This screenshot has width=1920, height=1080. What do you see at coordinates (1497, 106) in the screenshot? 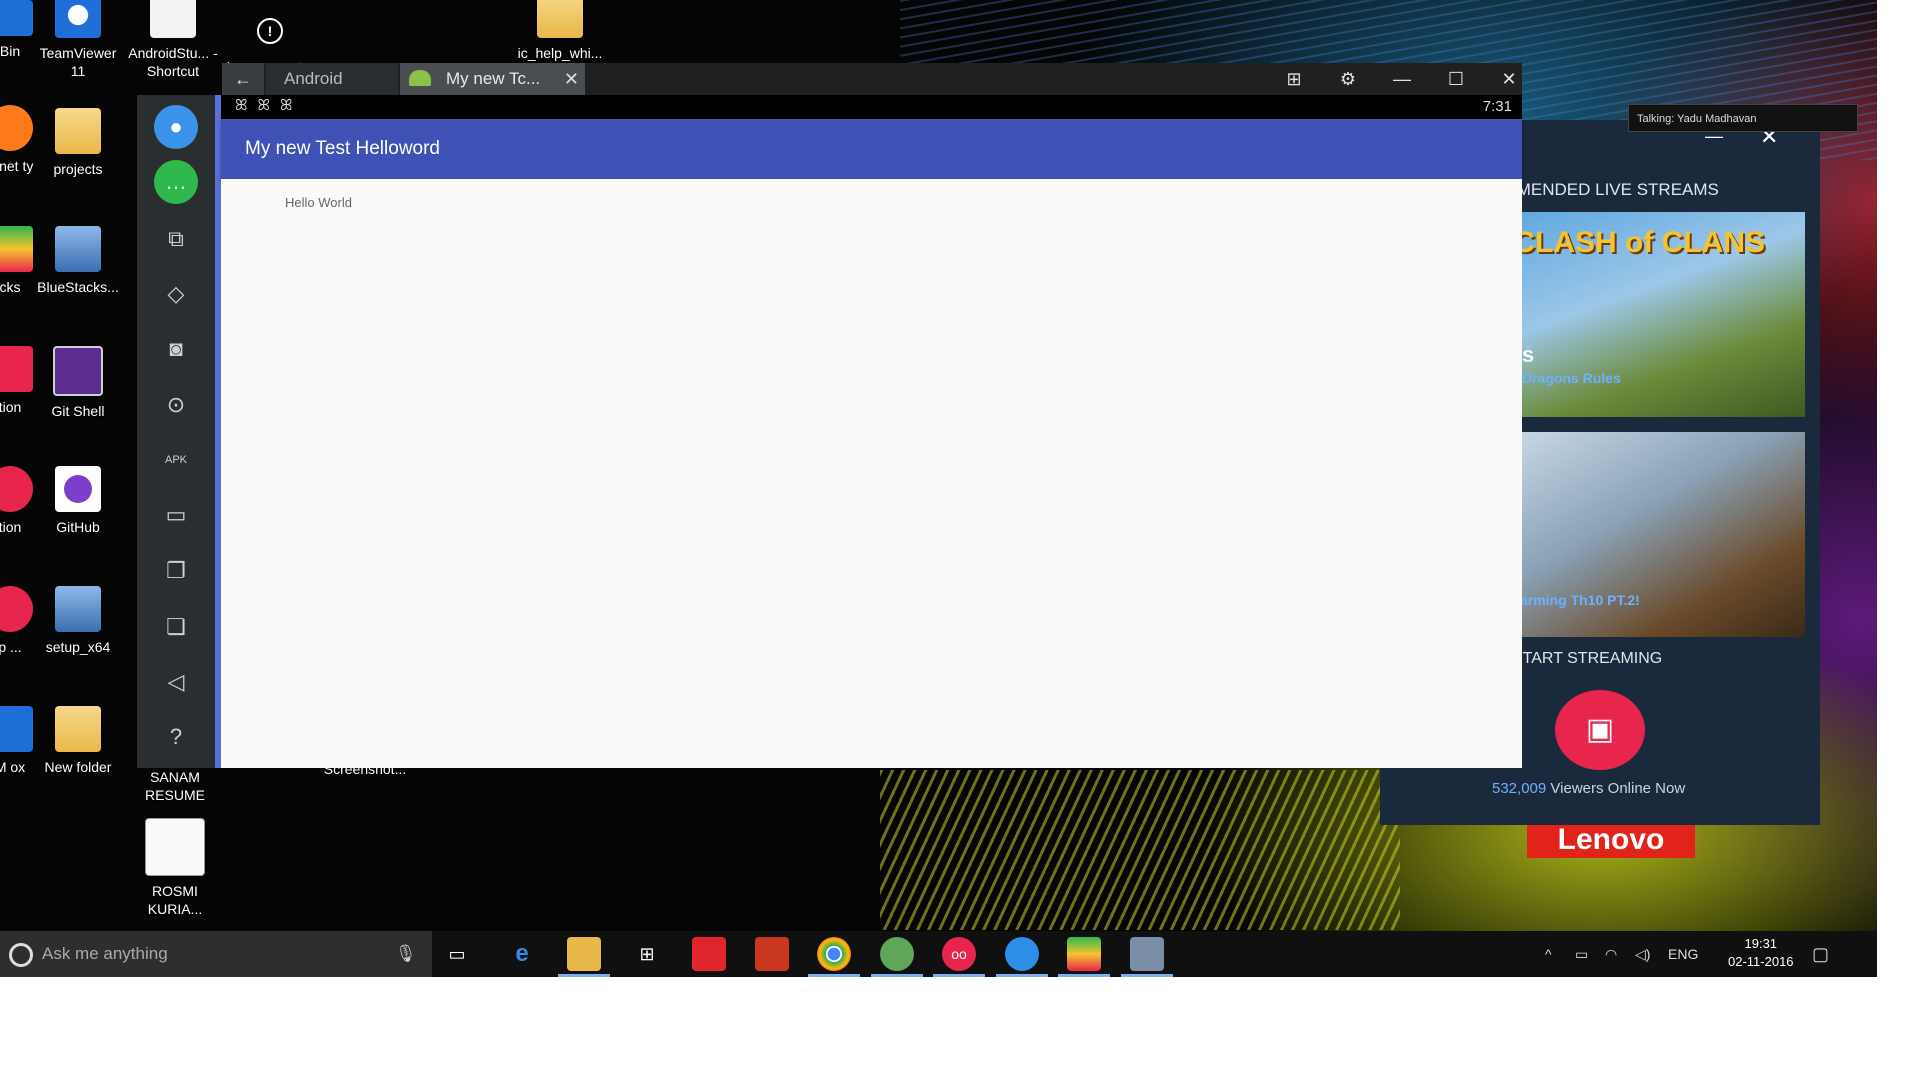
I see `status-time: 7:31` at bounding box center [1497, 106].